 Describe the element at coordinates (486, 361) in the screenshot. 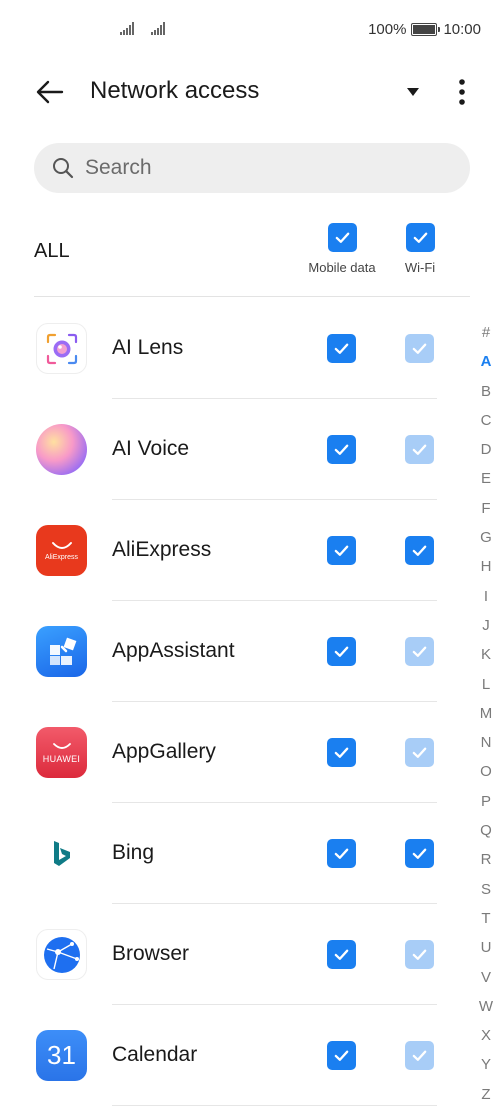

I see `index-letter: A` at that location.